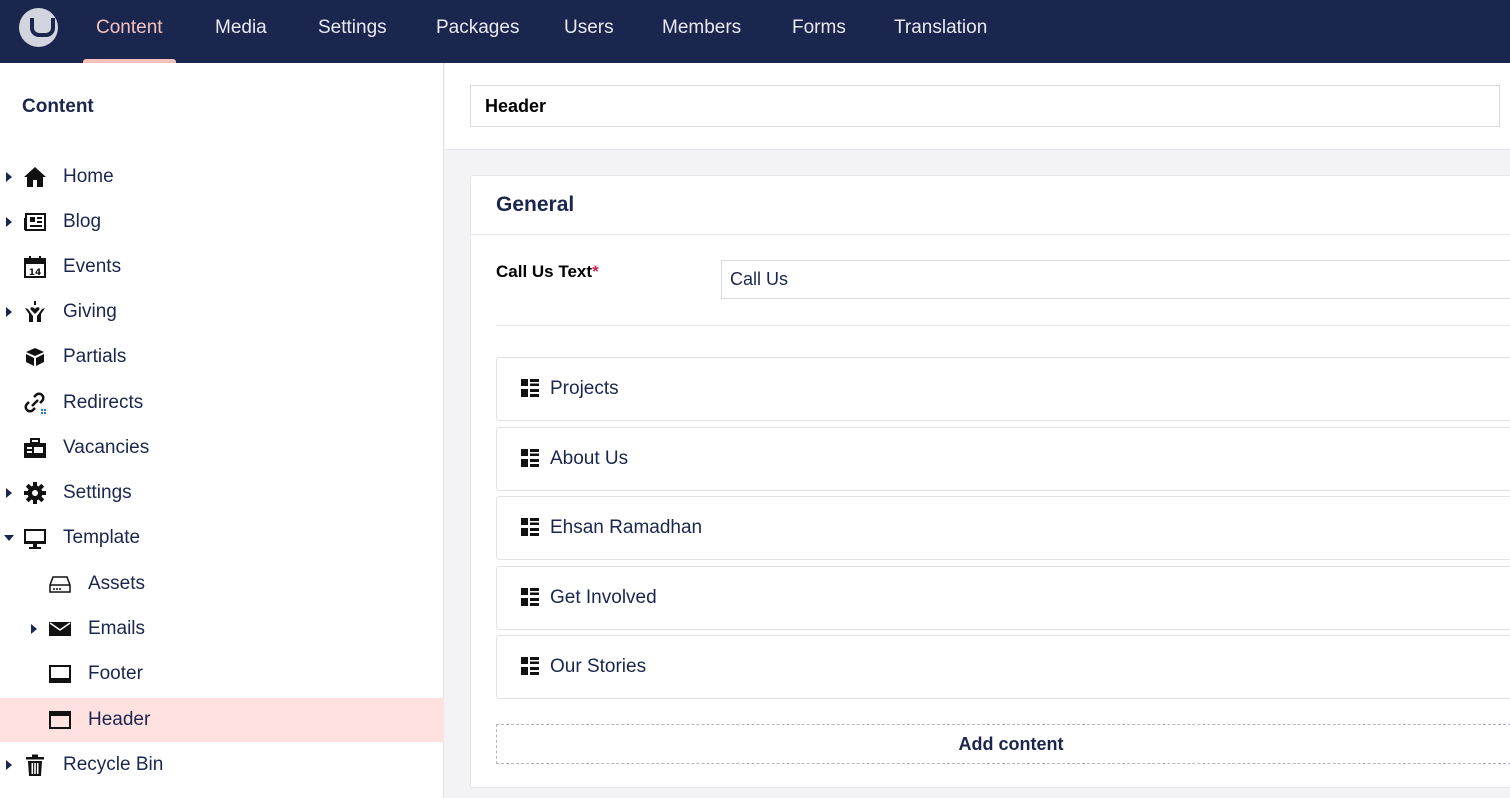 This screenshot has height=798, width=1510. What do you see at coordinates (58, 106) in the screenshot?
I see `sidebar-title: Content` at bounding box center [58, 106].